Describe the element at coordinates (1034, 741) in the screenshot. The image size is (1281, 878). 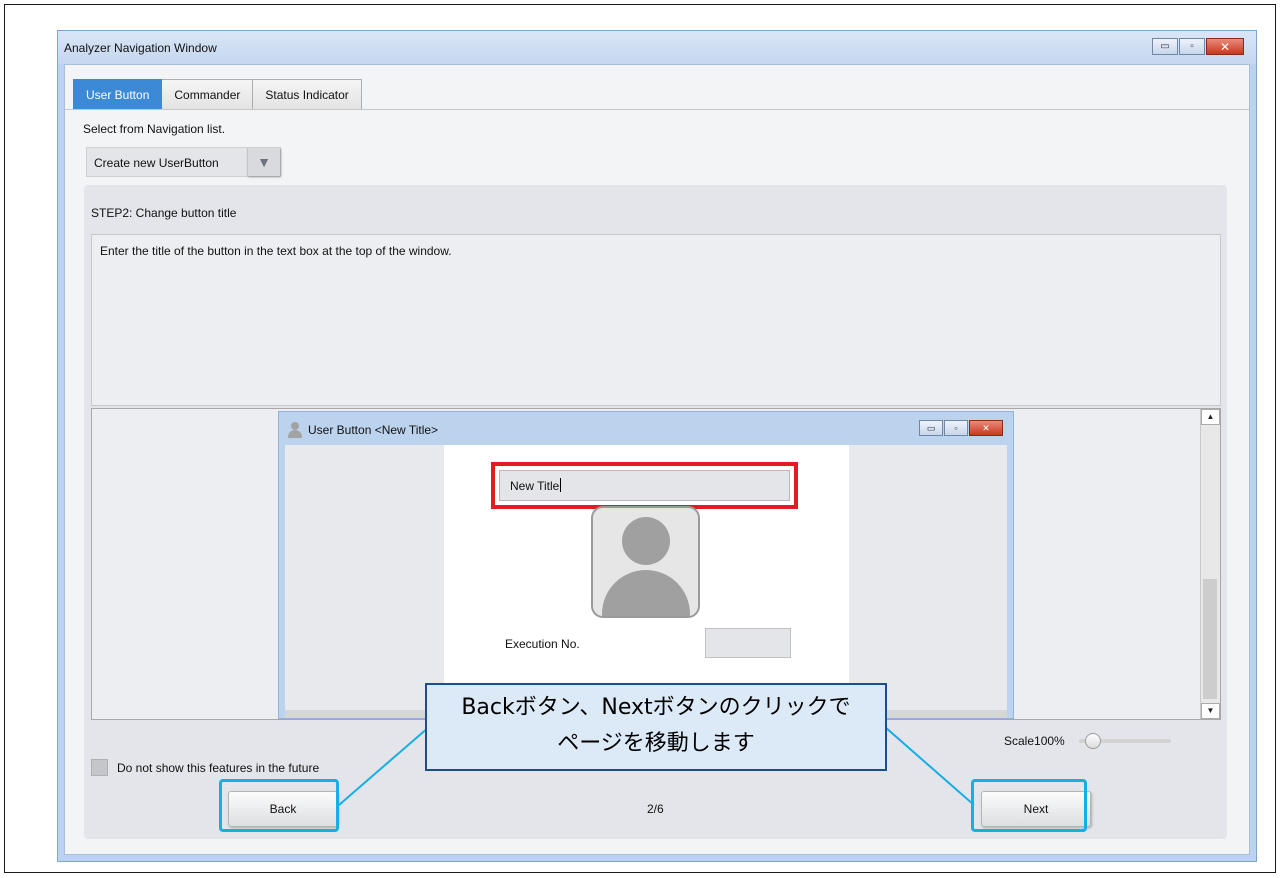
I see `scale-label: Scale100%` at that location.